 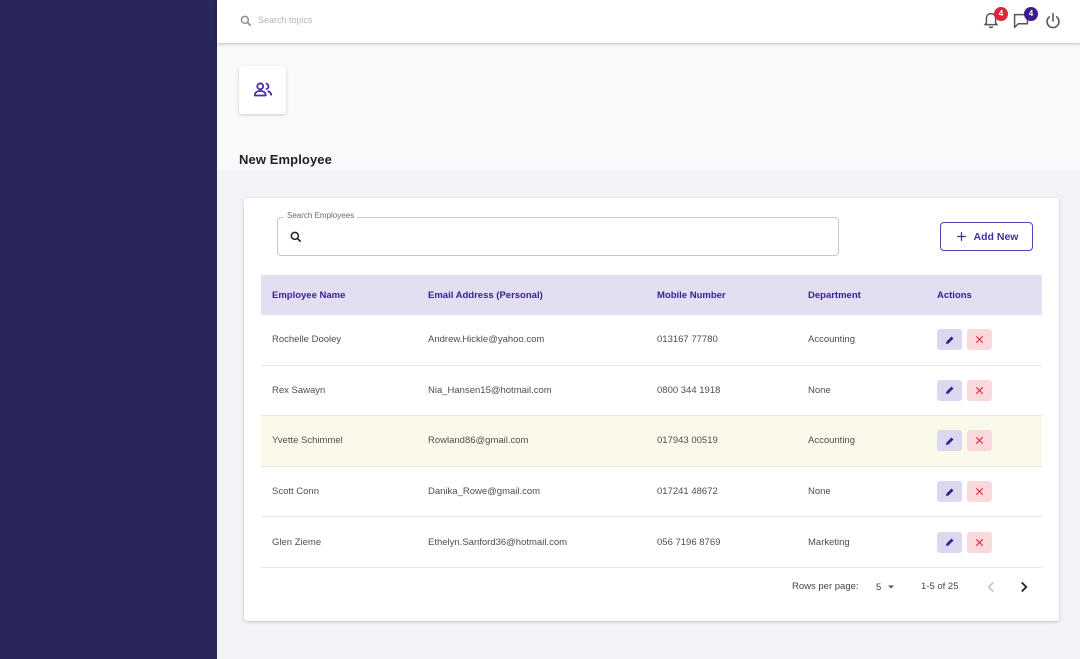 What do you see at coordinates (940, 586) in the screenshot?
I see `page-range: 1-5 of 25` at bounding box center [940, 586].